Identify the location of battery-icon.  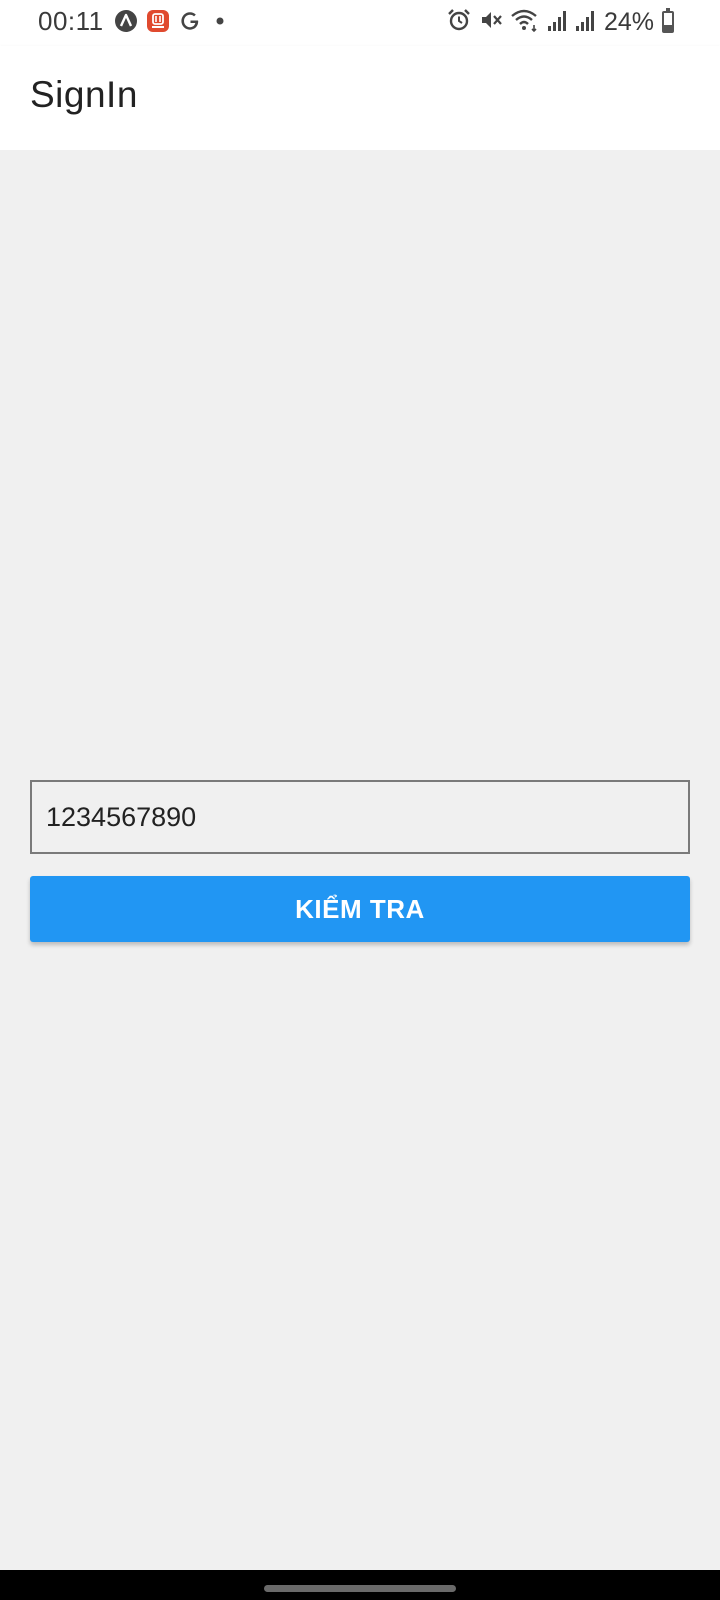
(668, 20).